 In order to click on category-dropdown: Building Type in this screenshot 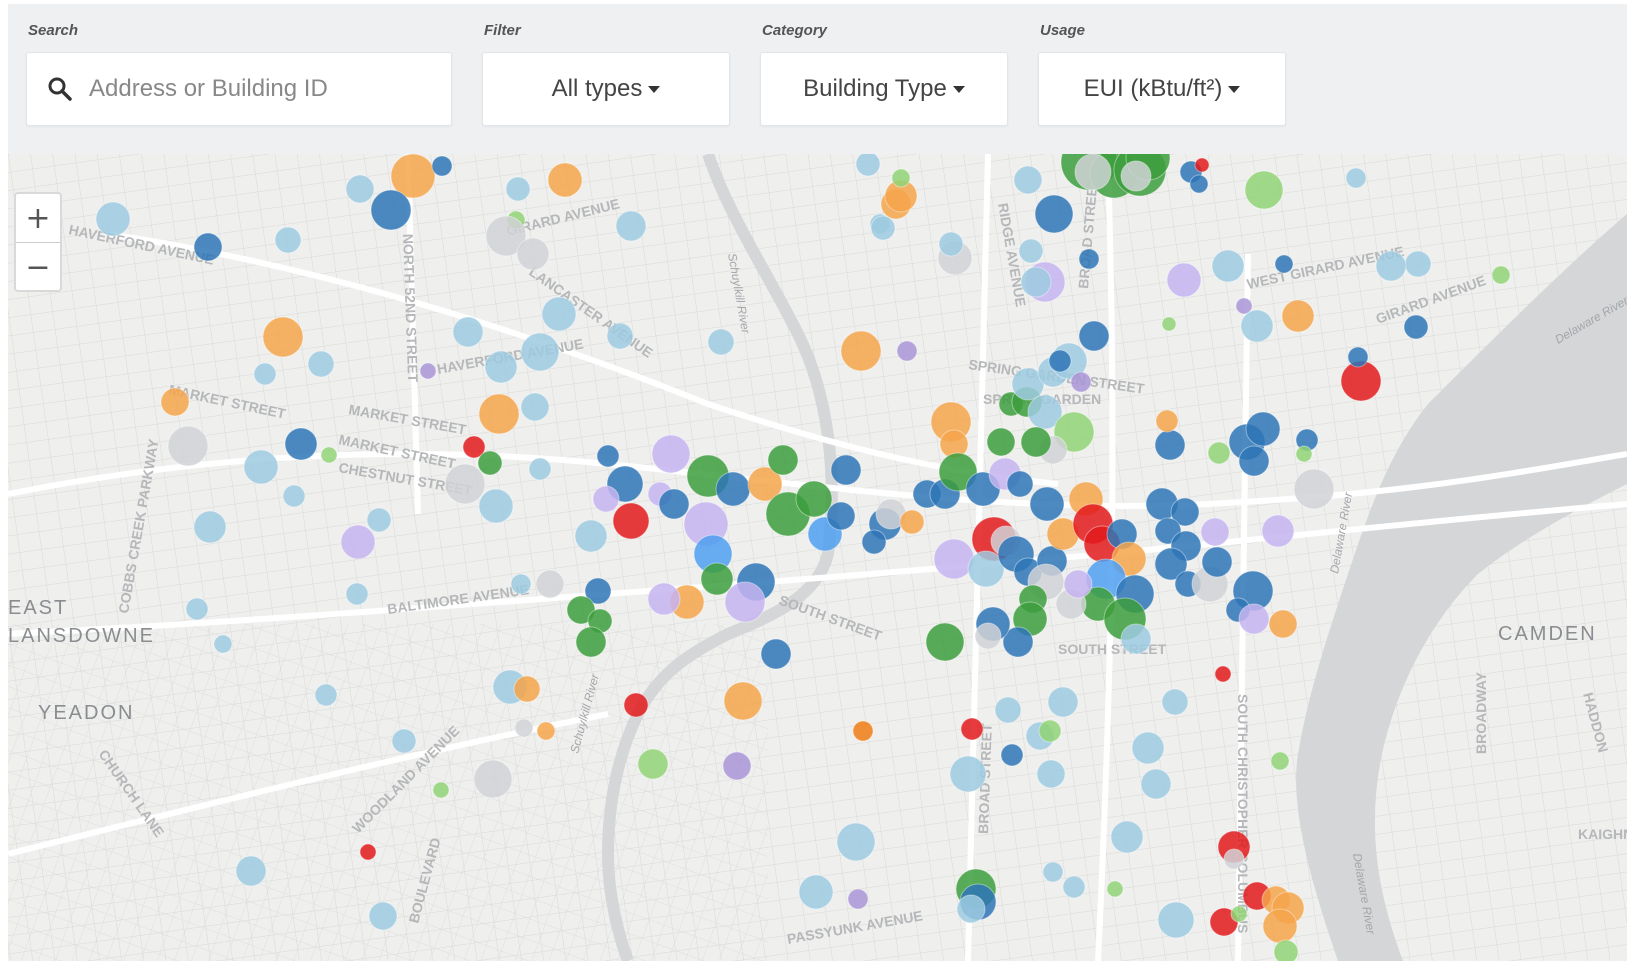, I will do `click(884, 89)`.